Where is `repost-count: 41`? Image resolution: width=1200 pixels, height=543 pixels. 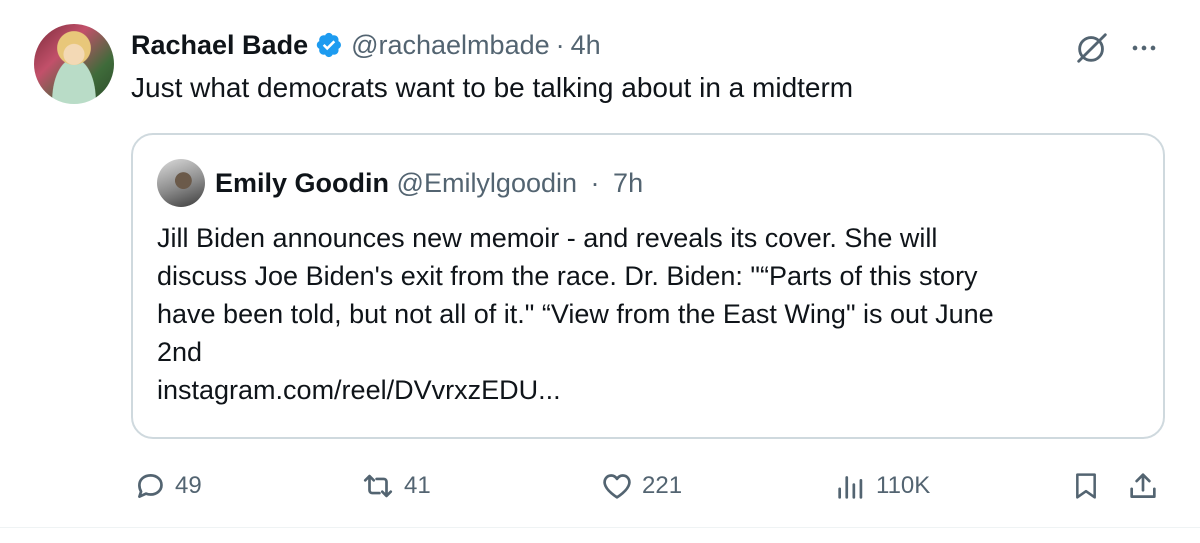 repost-count: 41 is located at coordinates (417, 485).